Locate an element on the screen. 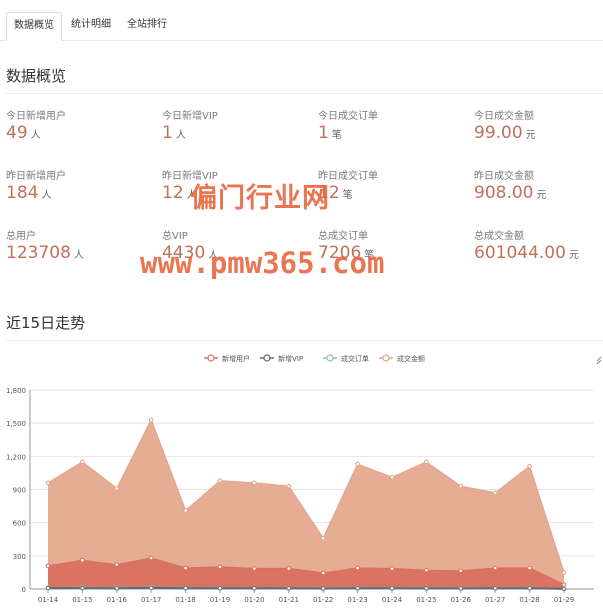 The width and height of the screenshot is (603, 616). y-tick-label: 900 is located at coordinates (19, 491).